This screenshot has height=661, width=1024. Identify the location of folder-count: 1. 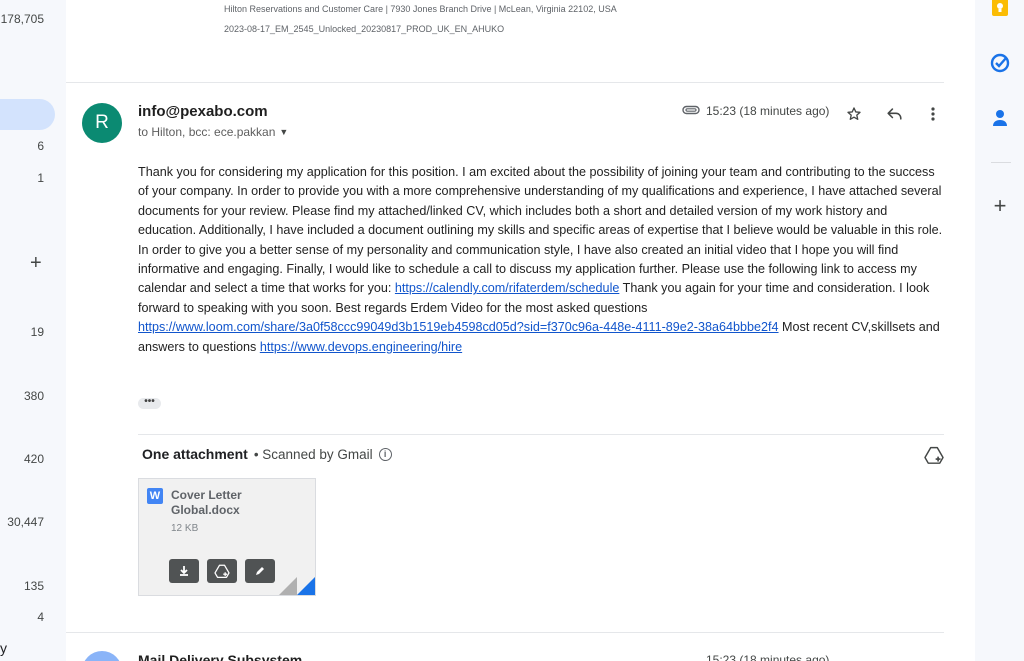
(40, 178).